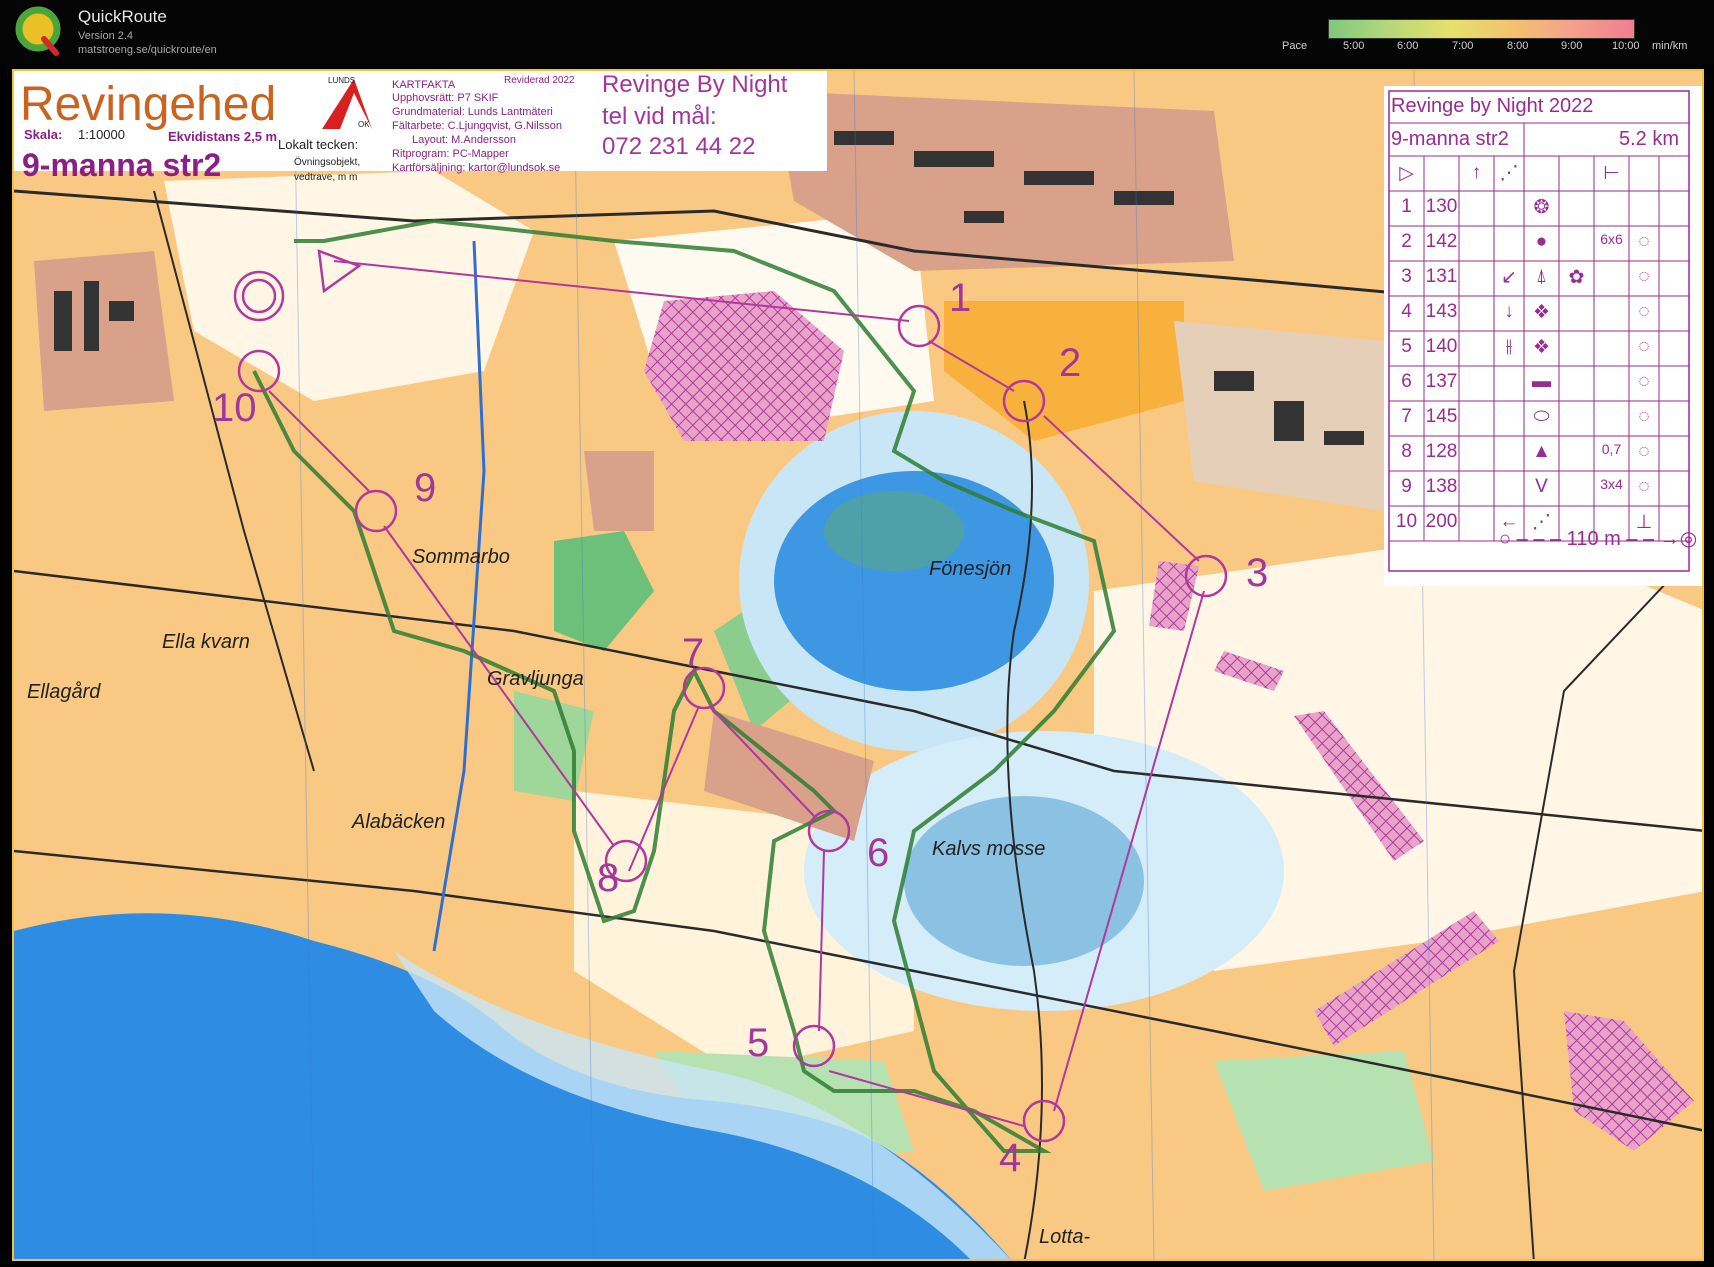 This screenshot has width=1714, height=1267. Describe the element at coordinates (1541, 451) in the screenshot. I see `description-symbol: ▲` at that location.